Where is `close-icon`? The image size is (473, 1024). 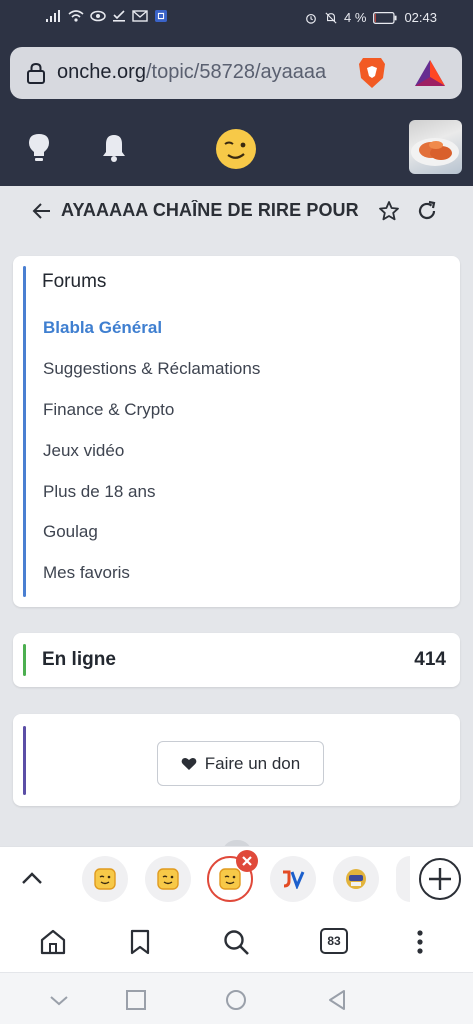
close-icon is located at coordinates (247, 861).